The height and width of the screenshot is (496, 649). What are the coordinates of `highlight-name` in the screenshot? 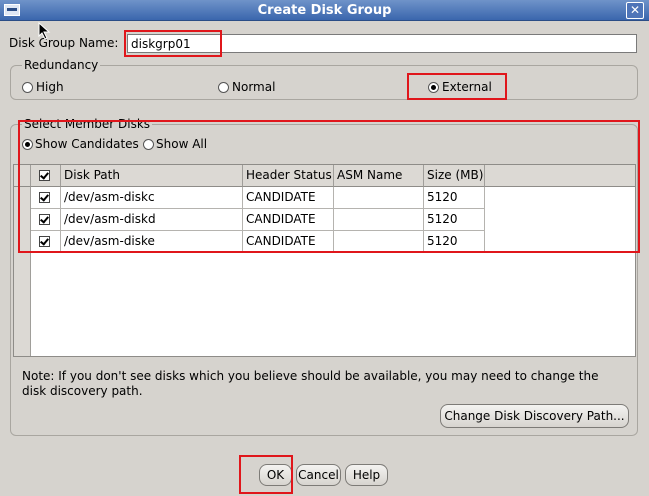 It's located at (173, 43).